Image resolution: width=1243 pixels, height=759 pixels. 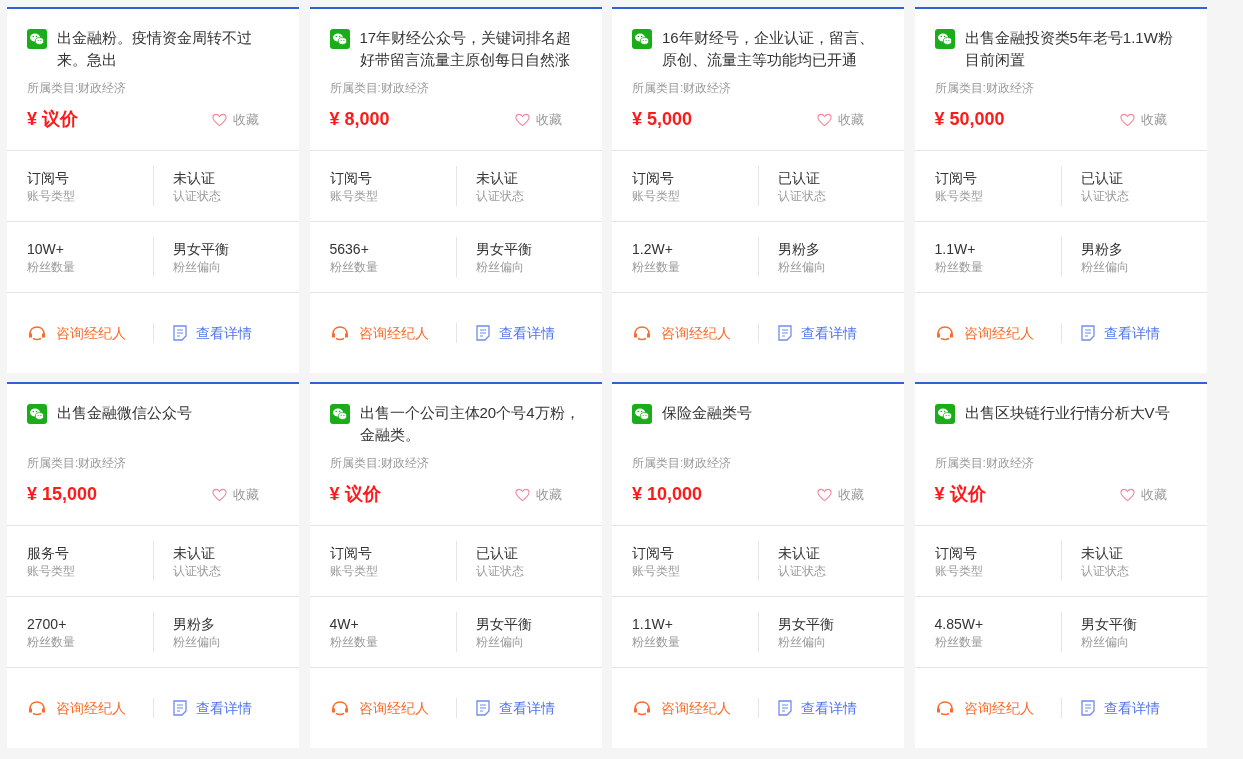 What do you see at coordinates (707, 413) in the screenshot?
I see `listing-title: 保险金融类号` at bounding box center [707, 413].